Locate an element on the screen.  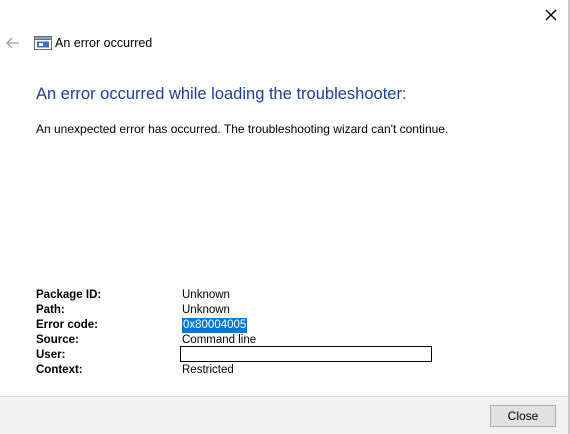
footer-bar is located at coordinates (284, 415).